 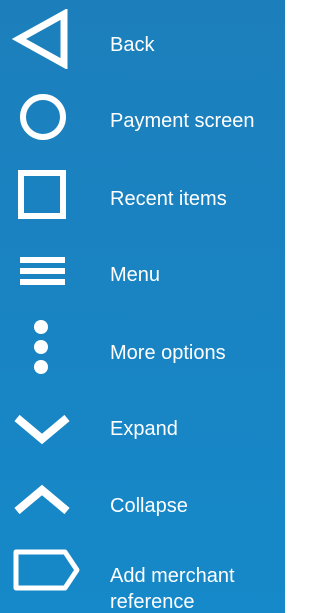 I want to click on more-options-icon, so click(x=41, y=347).